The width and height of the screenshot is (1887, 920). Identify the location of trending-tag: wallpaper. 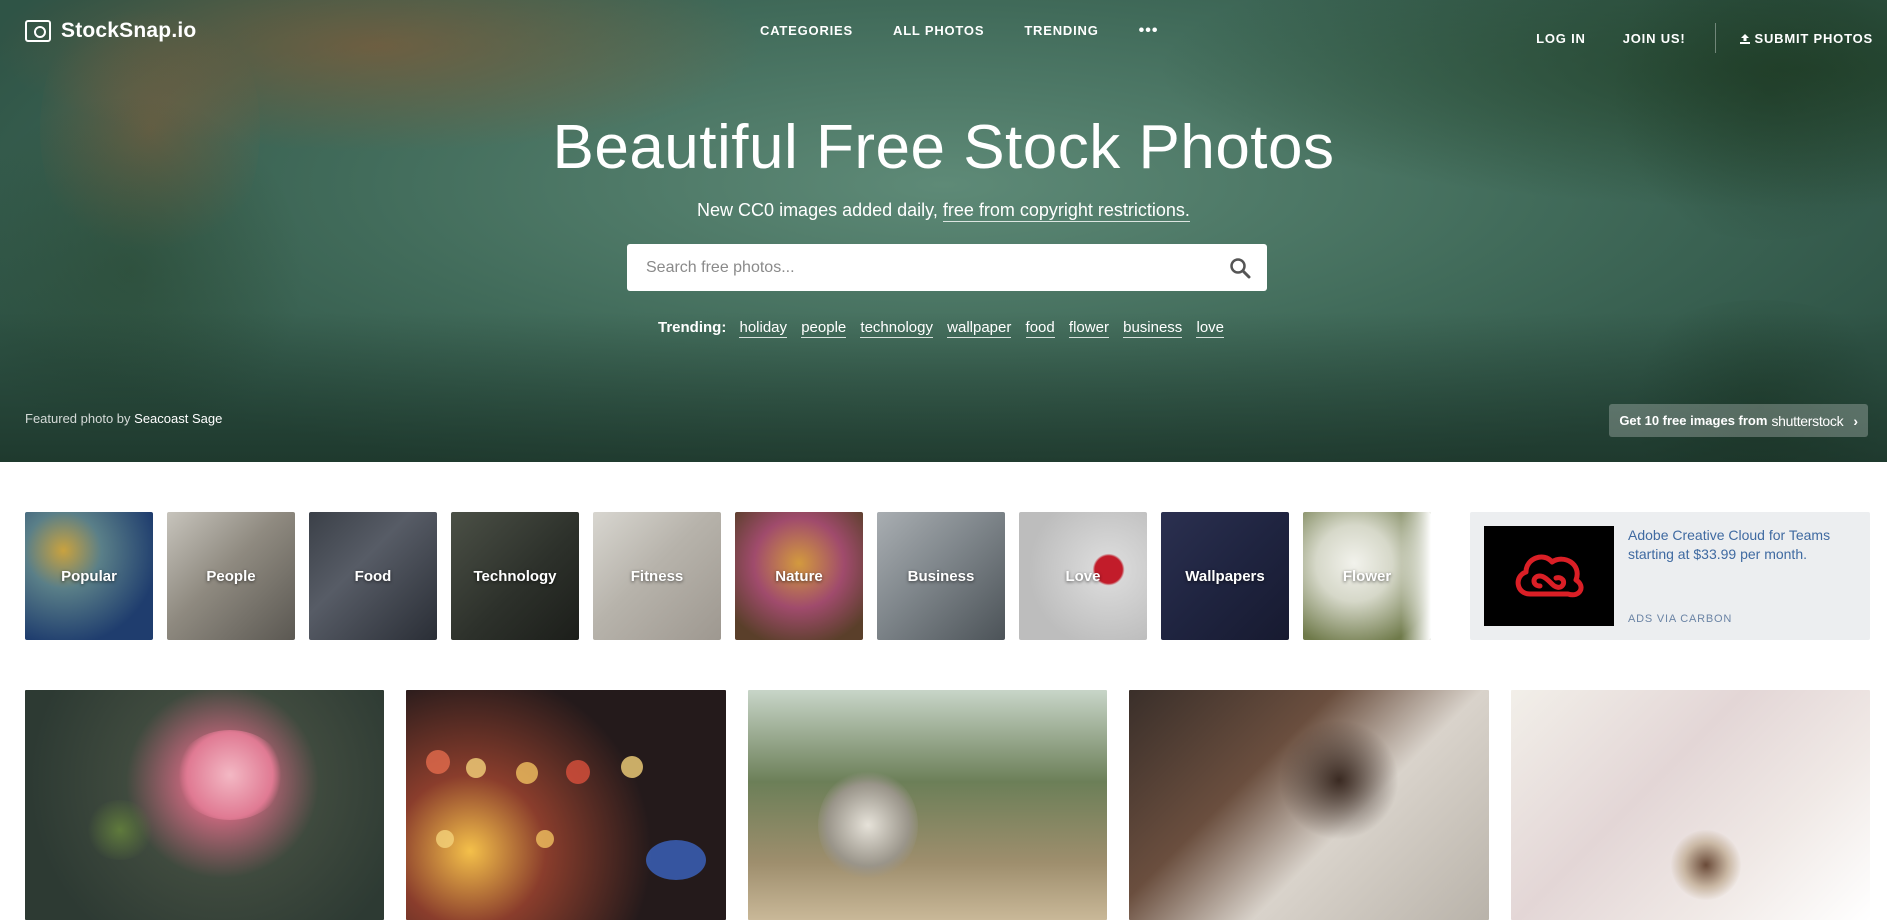
(979, 328).